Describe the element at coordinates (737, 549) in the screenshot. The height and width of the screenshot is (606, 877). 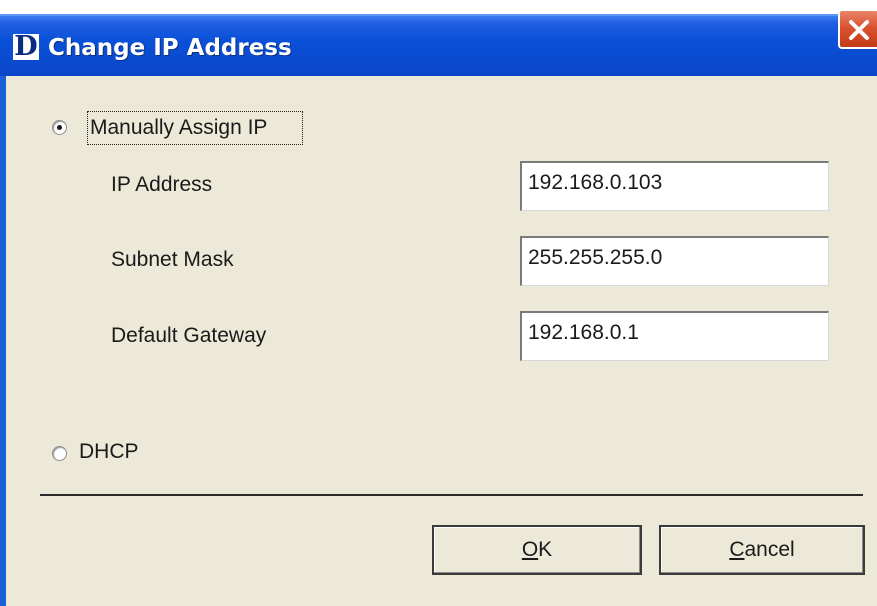
I see `cancel-mnemonic: C` at that location.